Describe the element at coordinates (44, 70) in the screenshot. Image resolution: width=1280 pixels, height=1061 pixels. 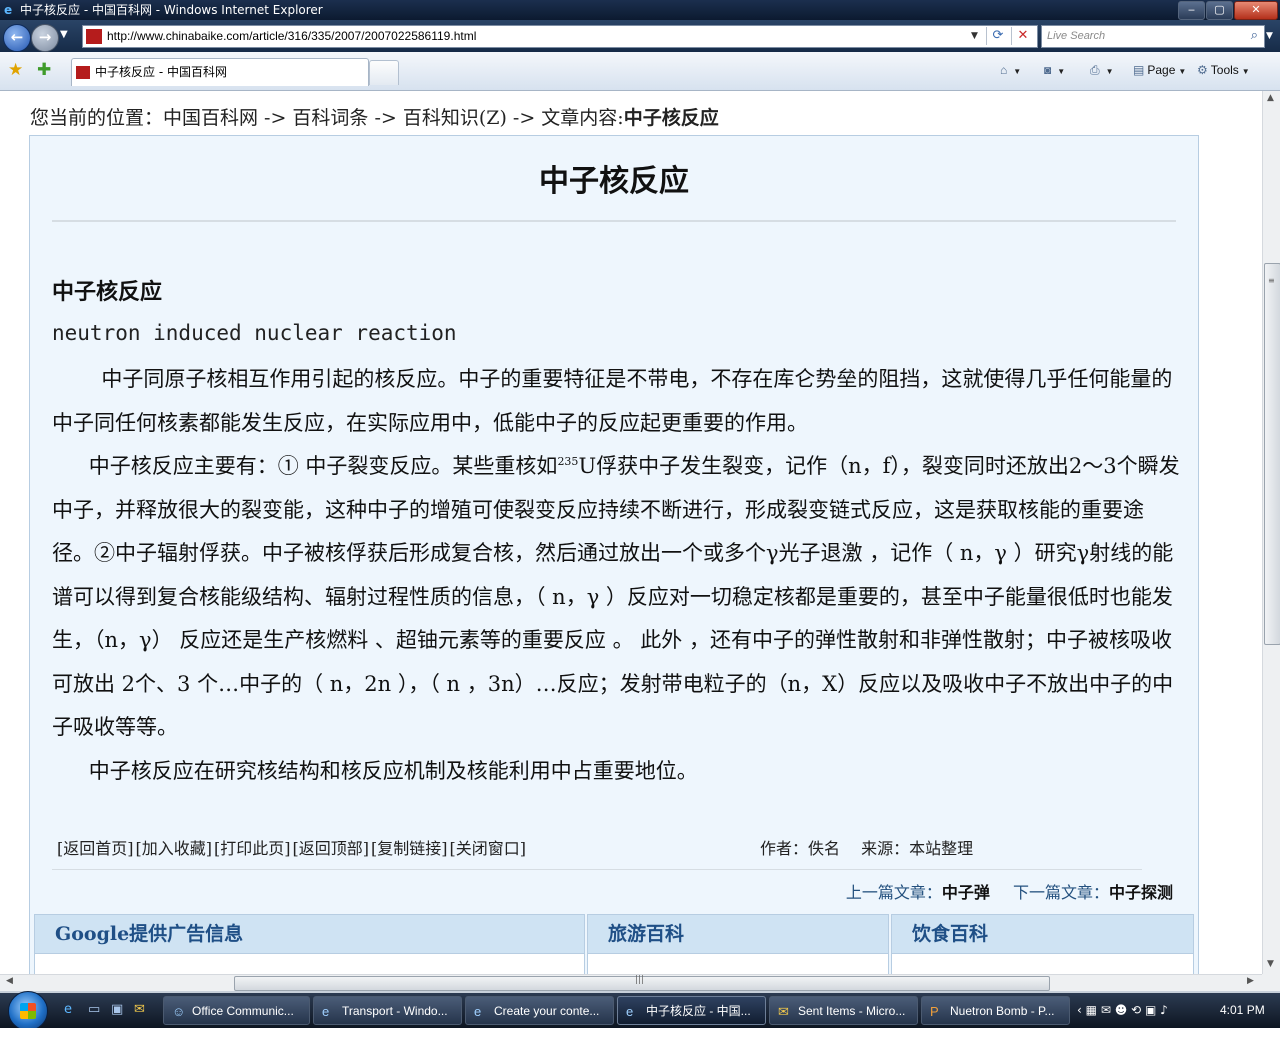
I see `add-favorites-icon: ✚` at that location.